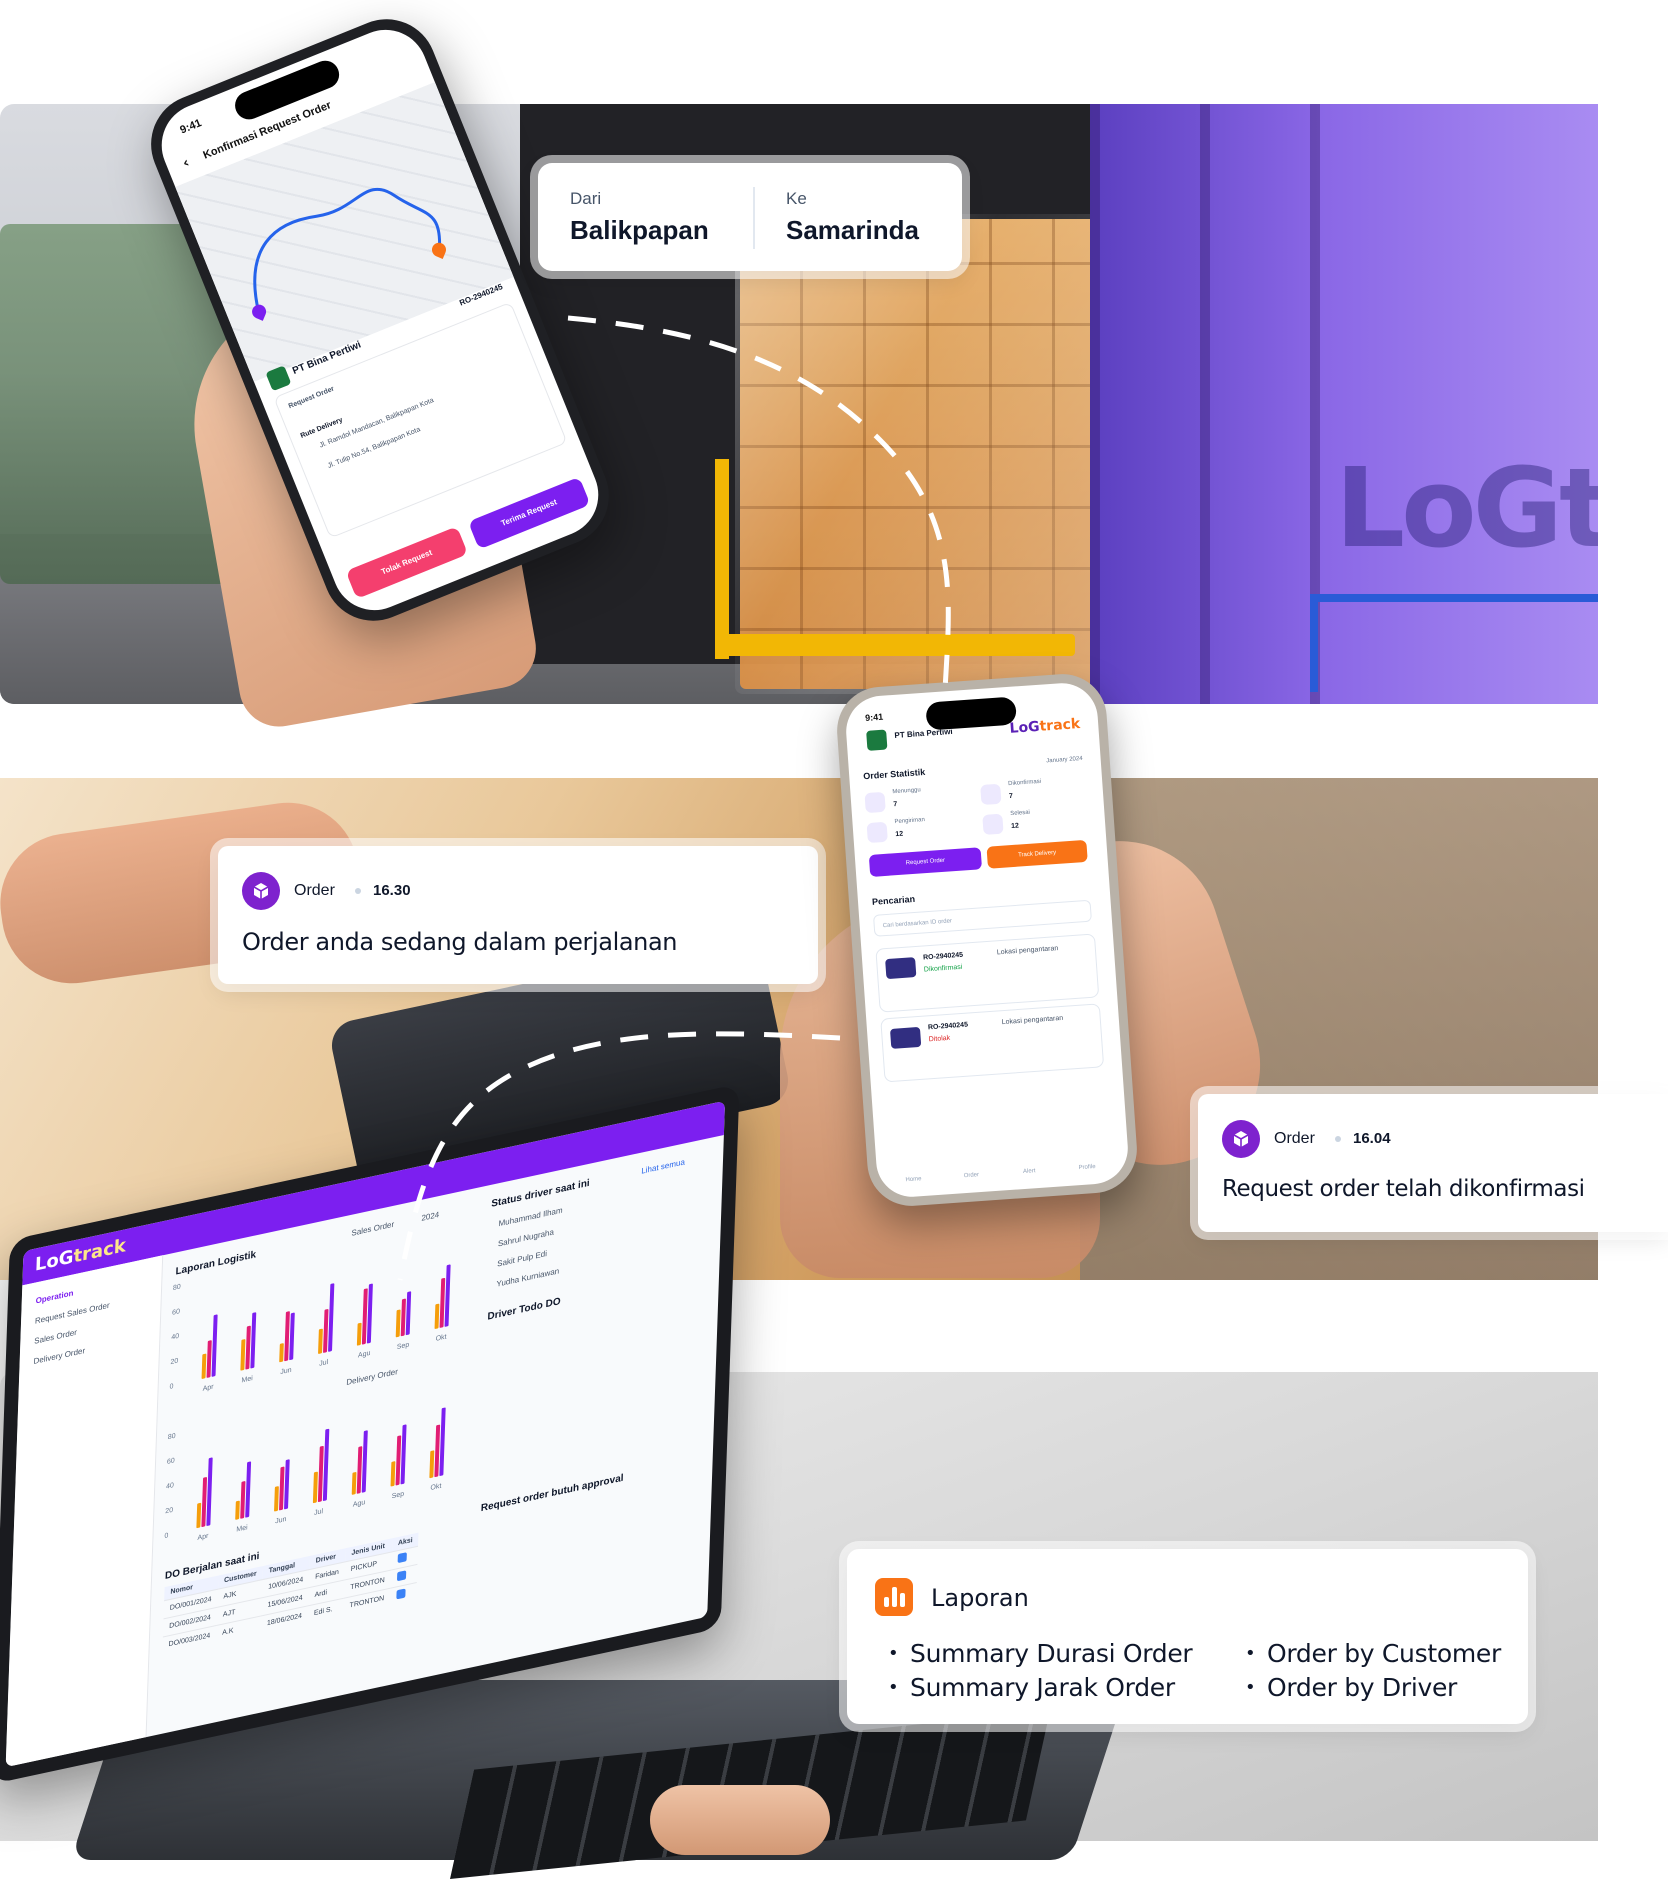 The image size is (1668, 1879). Describe the element at coordinates (242, 1528) in the screenshot. I see `x-tick-label: Mei` at that location.